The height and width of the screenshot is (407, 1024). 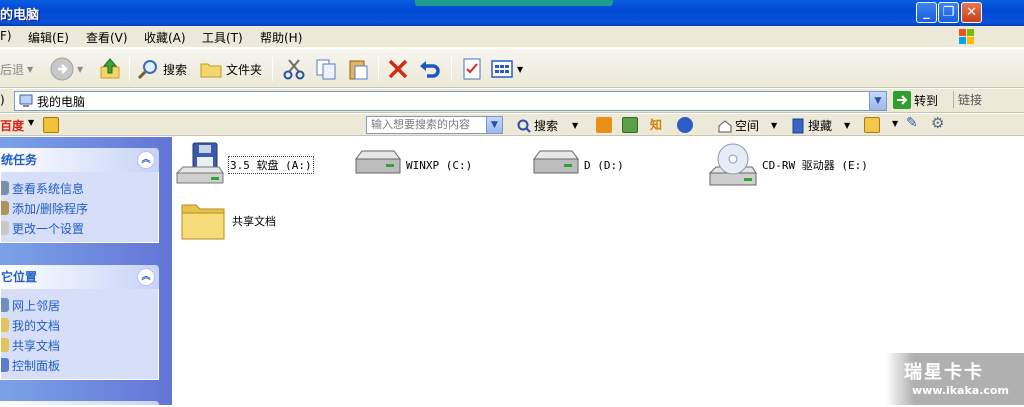 I want to click on cut-button, so click(x=294, y=69).